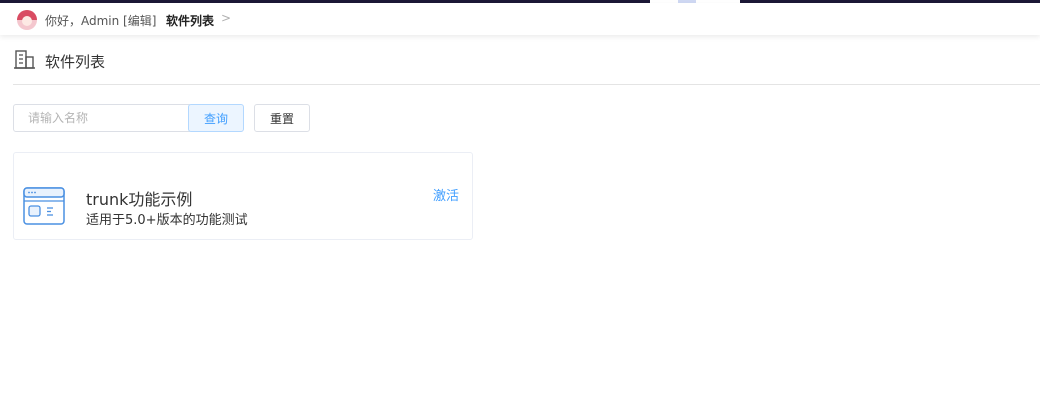 The image size is (1040, 418). Describe the element at coordinates (282, 118) in the screenshot. I see `reset-button: 重置` at that location.